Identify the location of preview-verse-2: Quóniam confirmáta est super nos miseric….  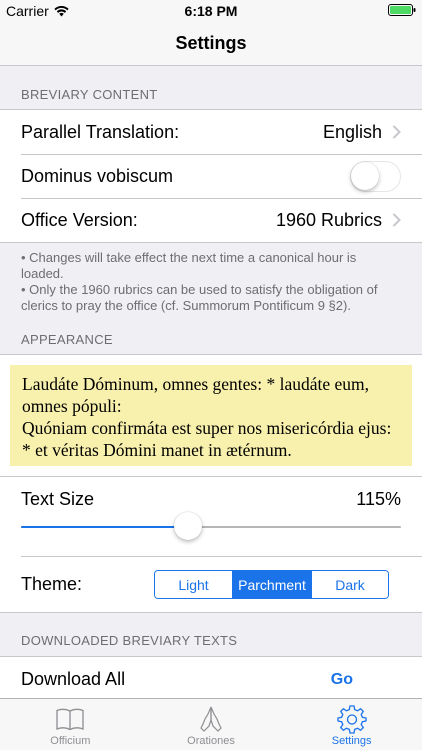
(207, 439).